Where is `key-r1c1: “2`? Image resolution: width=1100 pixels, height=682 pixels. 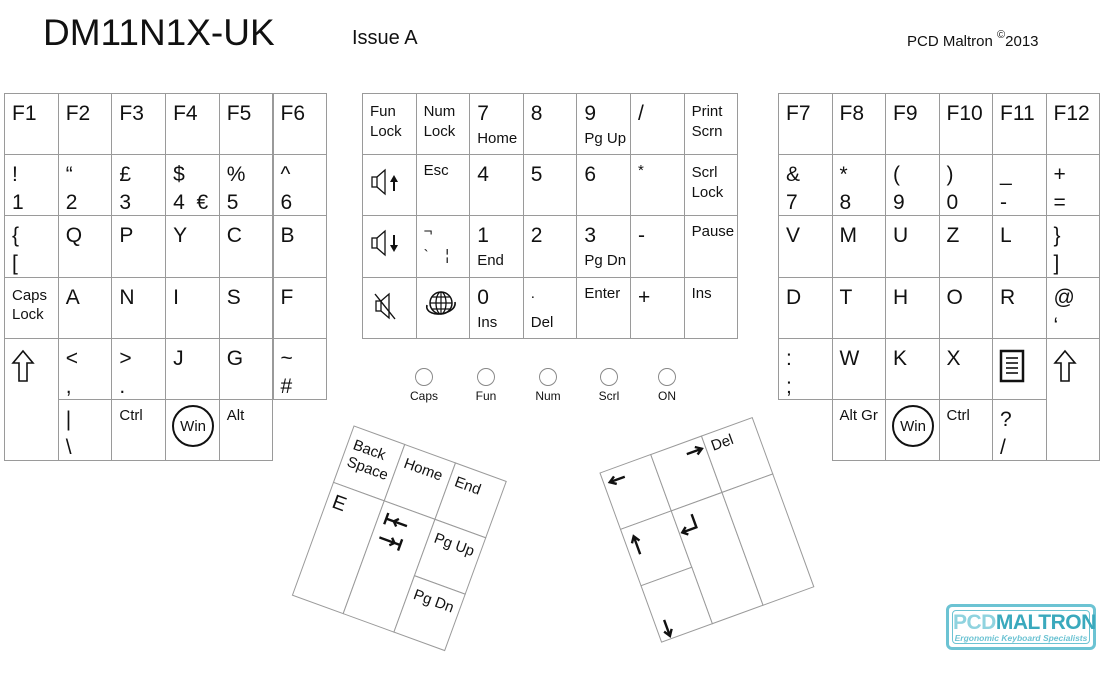
key-r1c1: “2 is located at coordinates (85, 185).